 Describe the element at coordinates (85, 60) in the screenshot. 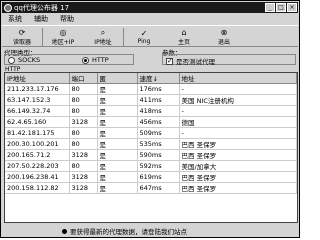

I see `http-radio-circle` at that location.